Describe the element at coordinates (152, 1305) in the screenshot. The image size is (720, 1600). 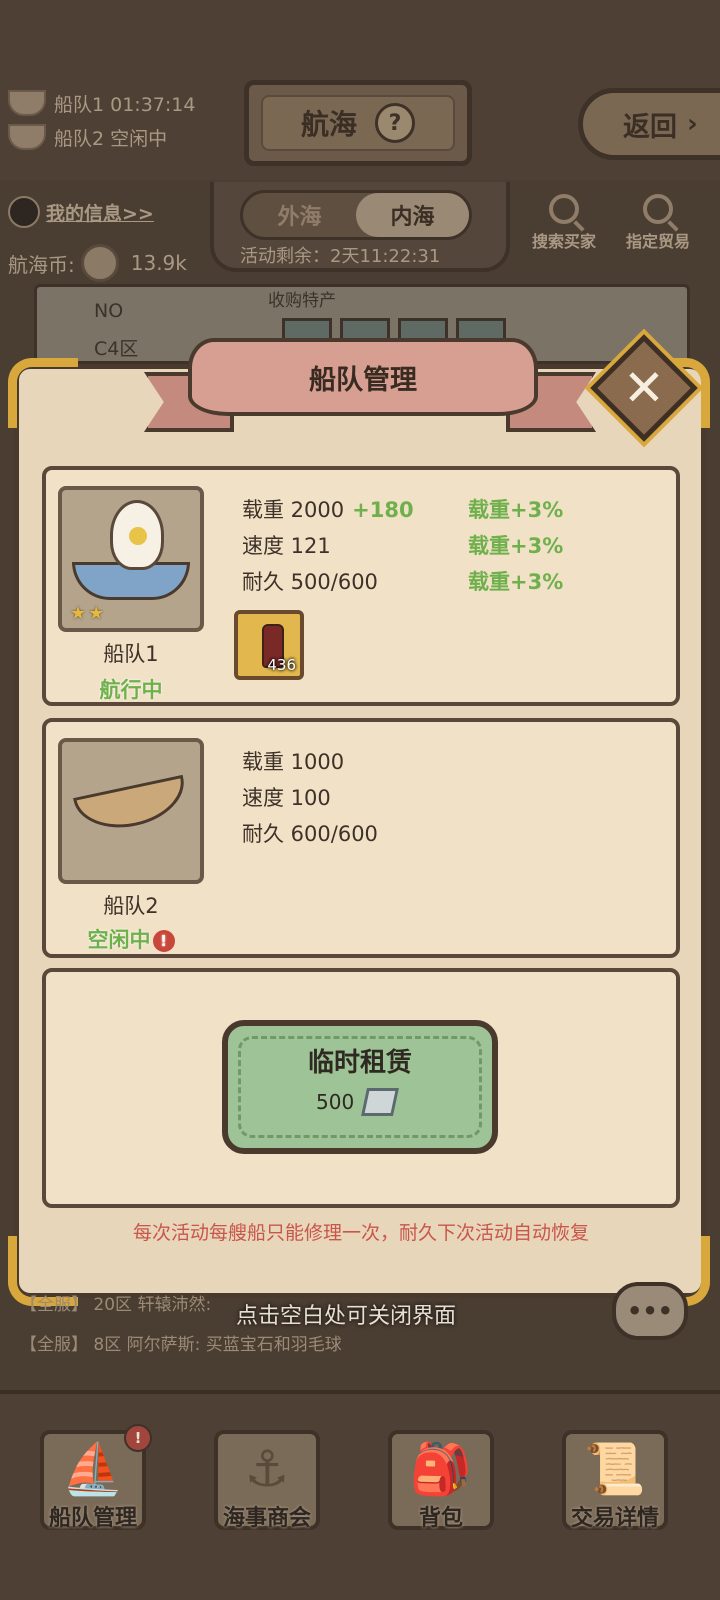
I see `chat-text: 20区 轩辕沛然:` at that location.